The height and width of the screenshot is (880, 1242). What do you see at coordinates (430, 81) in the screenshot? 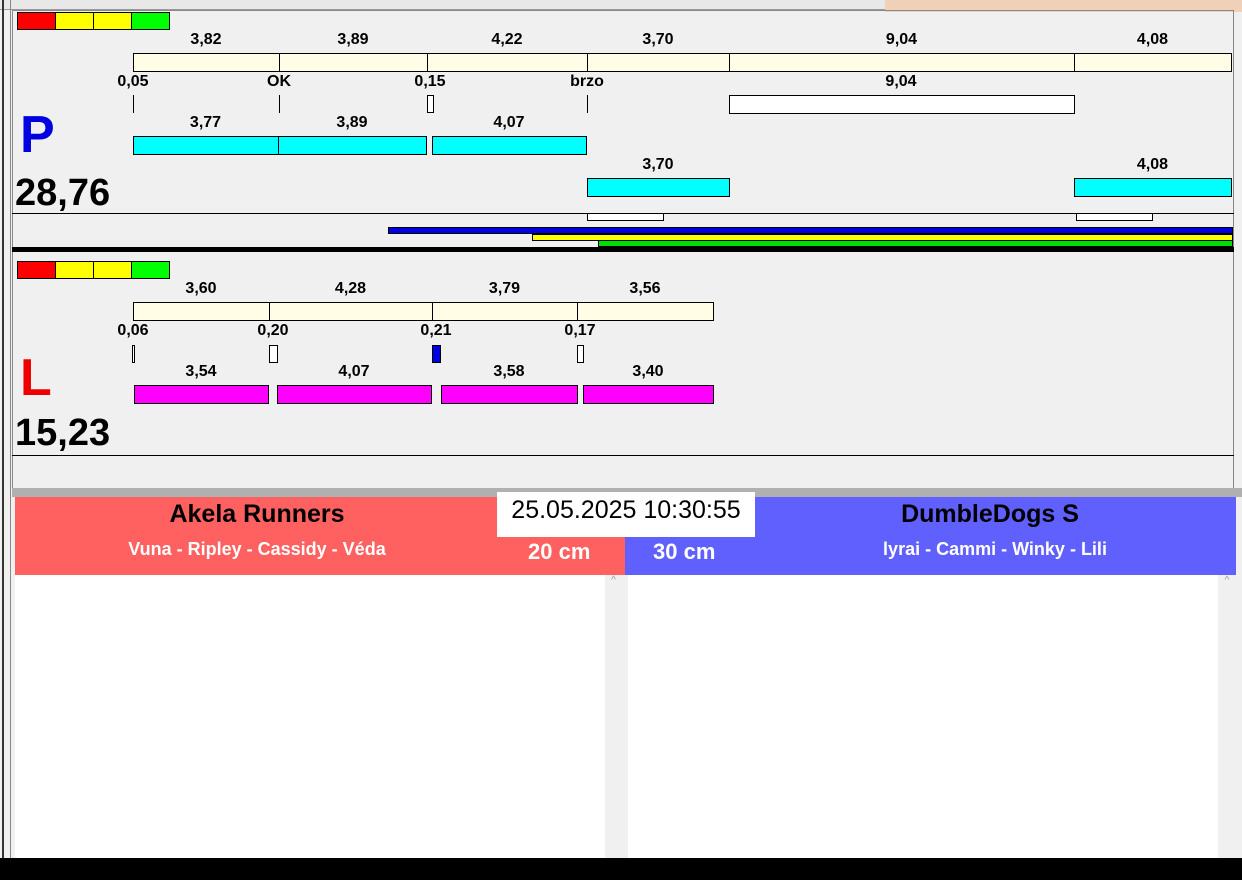
I see `p-split-label: 0,15` at bounding box center [430, 81].